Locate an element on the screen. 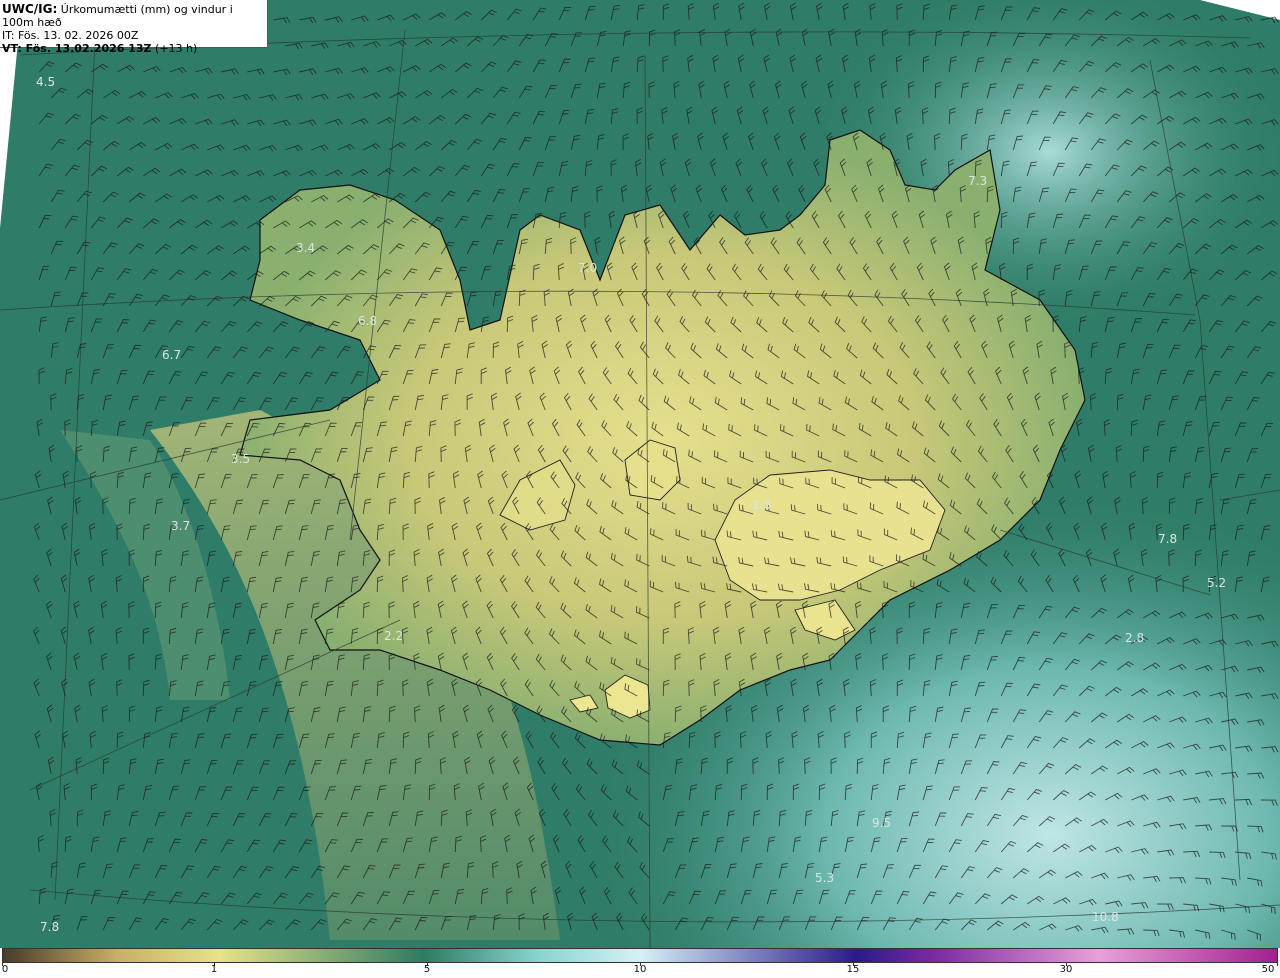 This screenshot has height=978, width=1280. value-label: 9.5 is located at coordinates (881, 823).